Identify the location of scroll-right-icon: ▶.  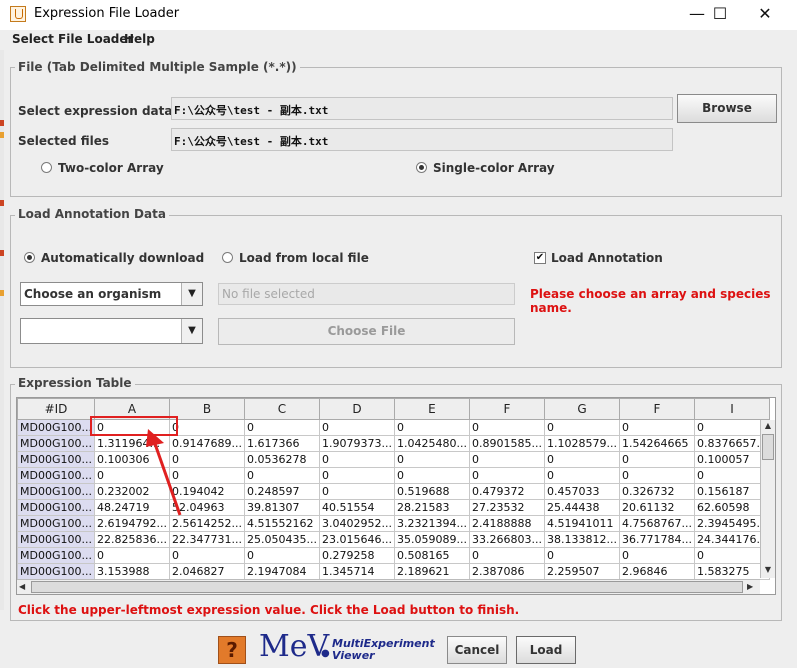
(750, 586).